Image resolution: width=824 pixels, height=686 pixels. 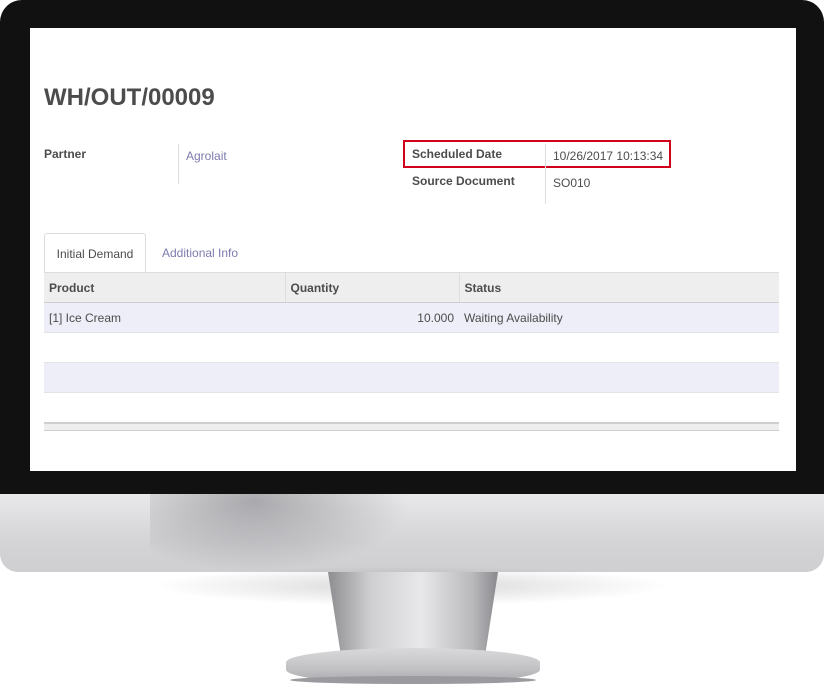 What do you see at coordinates (65, 154) in the screenshot?
I see `partner-label: Partner` at bounding box center [65, 154].